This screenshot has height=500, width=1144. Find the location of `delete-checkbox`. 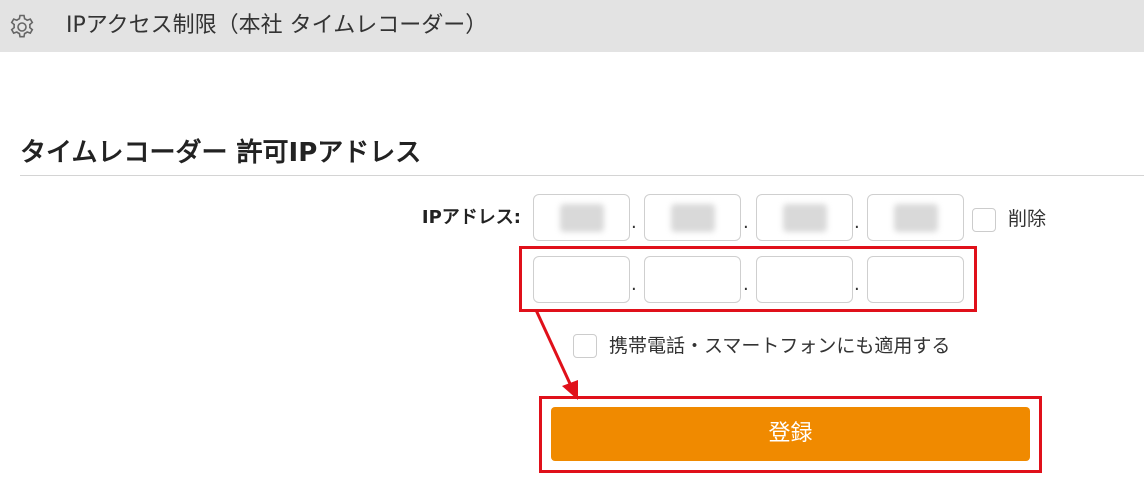

delete-checkbox is located at coordinates (984, 220).